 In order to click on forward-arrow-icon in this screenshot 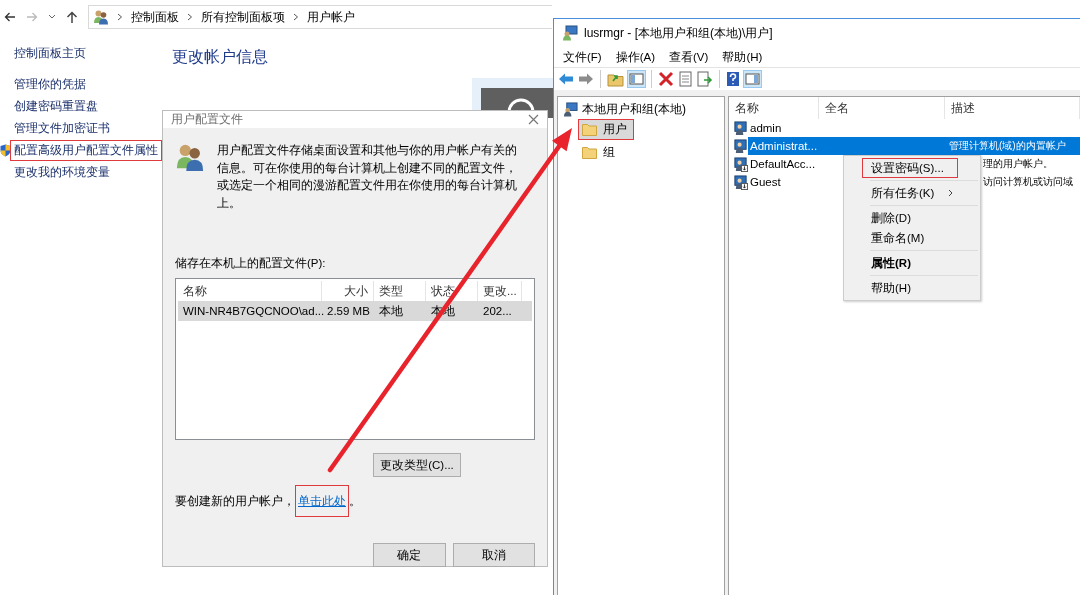, I will do `click(586, 79)`.